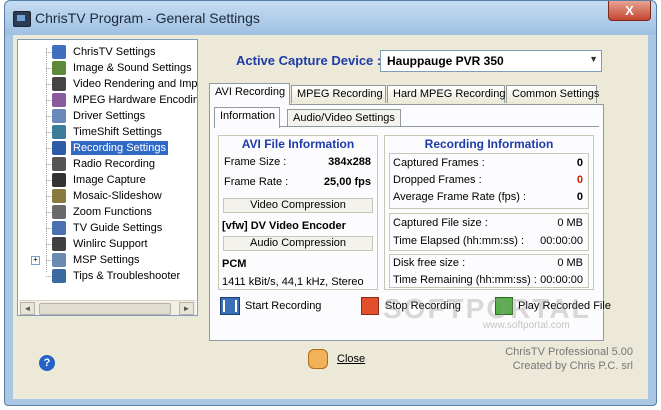 Image resolution: width=661 pixels, height=410 pixels. What do you see at coordinates (247, 117) in the screenshot?
I see `tab-information: Information` at bounding box center [247, 117].